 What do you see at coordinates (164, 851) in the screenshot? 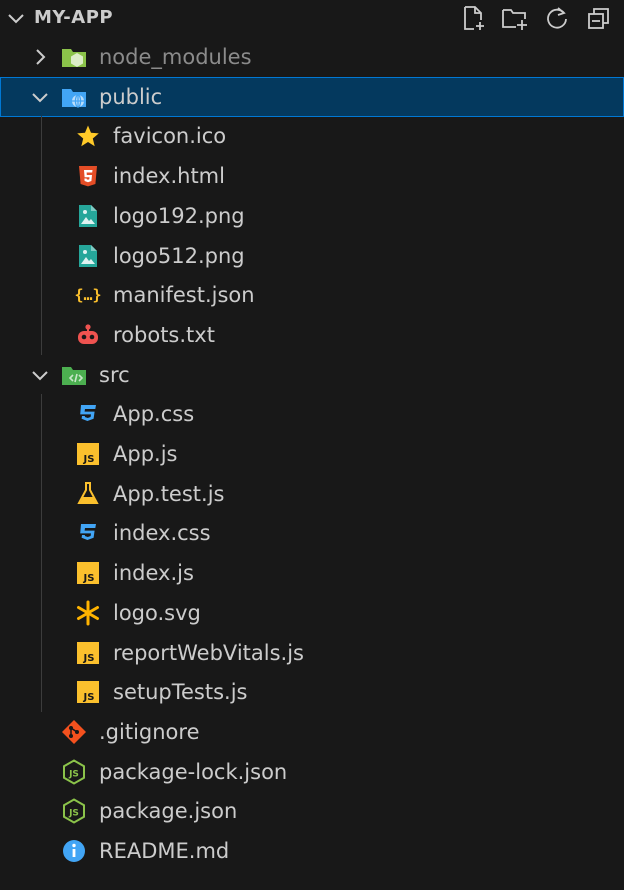
I see `tree-item-label: README.md` at bounding box center [164, 851].